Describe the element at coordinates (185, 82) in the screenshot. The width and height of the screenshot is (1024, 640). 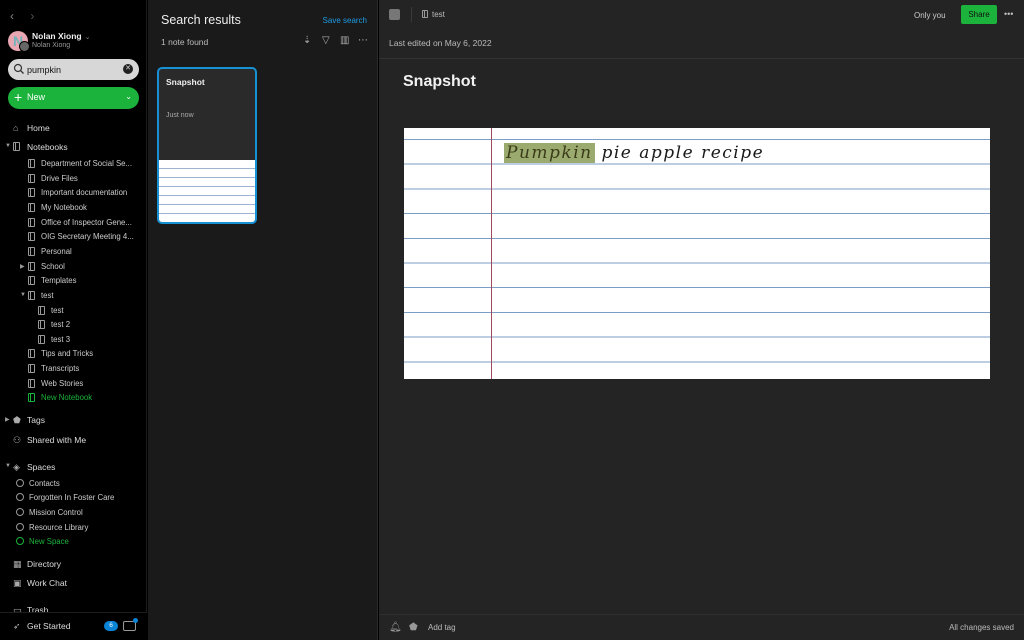
I see `note-card-title: Snapshot` at that location.